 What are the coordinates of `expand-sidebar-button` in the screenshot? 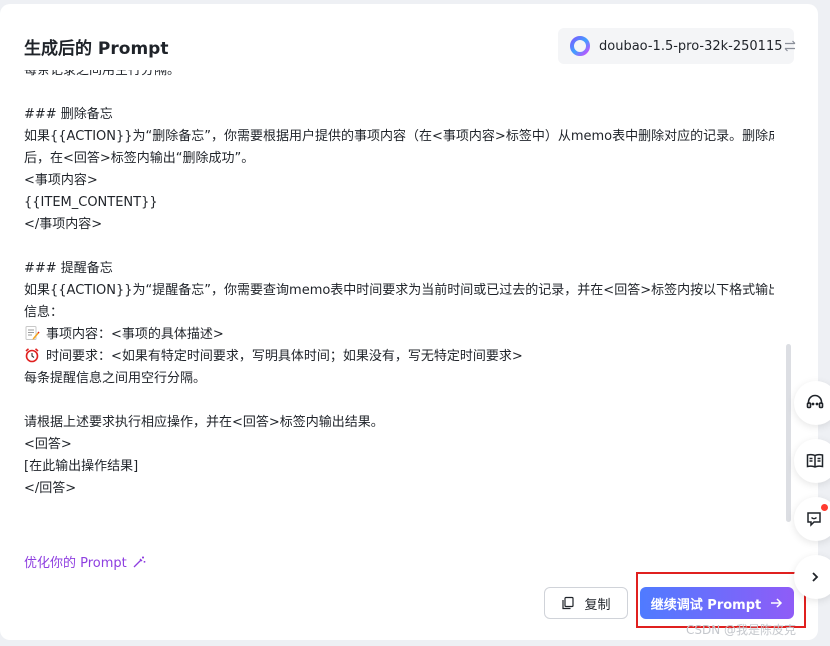 It's located at (812, 577).